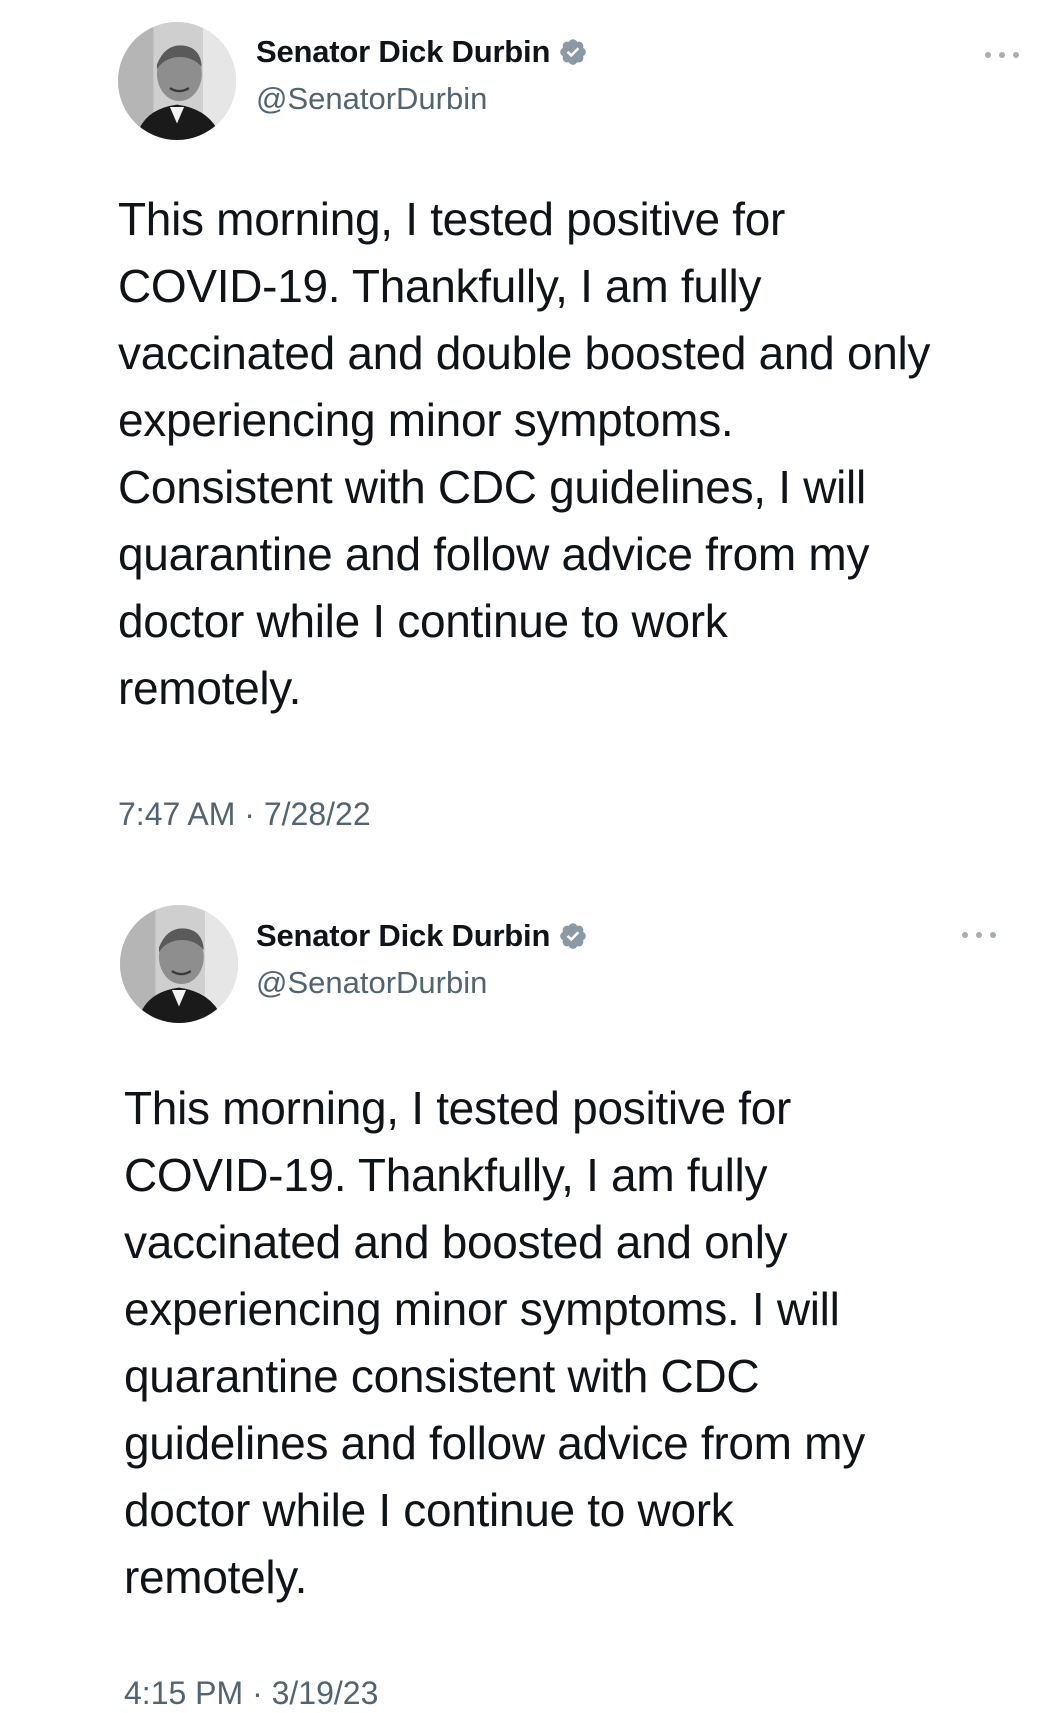 This screenshot has width=1060, height=1713. Describe the element at coordinates (251, 1693) in the screenshot. I see `tweet-timestamp: 4:15 PM · 3/19/23` at that location.